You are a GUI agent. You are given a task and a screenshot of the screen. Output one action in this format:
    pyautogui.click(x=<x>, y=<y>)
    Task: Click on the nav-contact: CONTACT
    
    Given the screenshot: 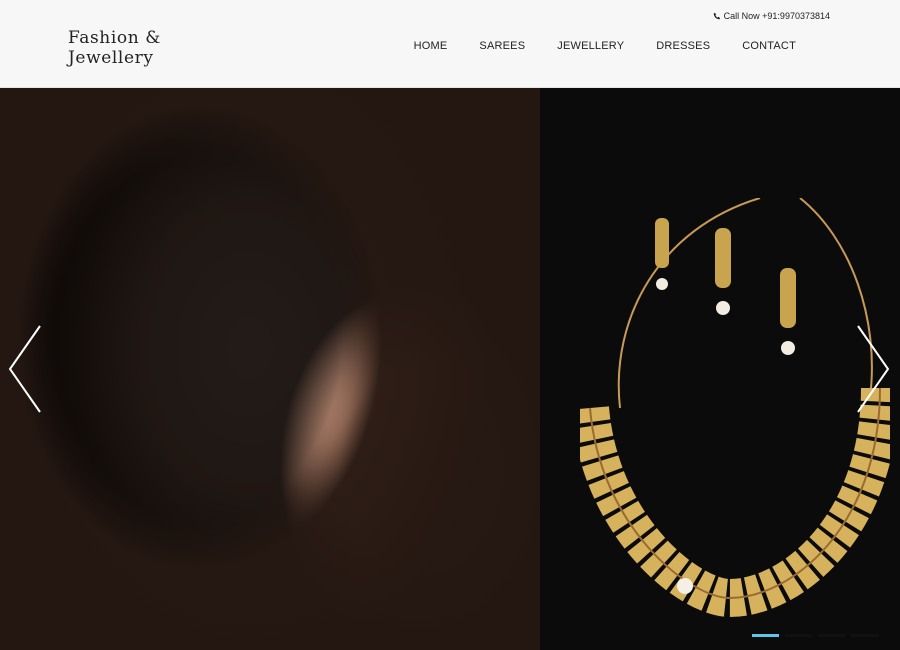 What is the action you would take?
    pyautogui.click(x=769, y=46)
    